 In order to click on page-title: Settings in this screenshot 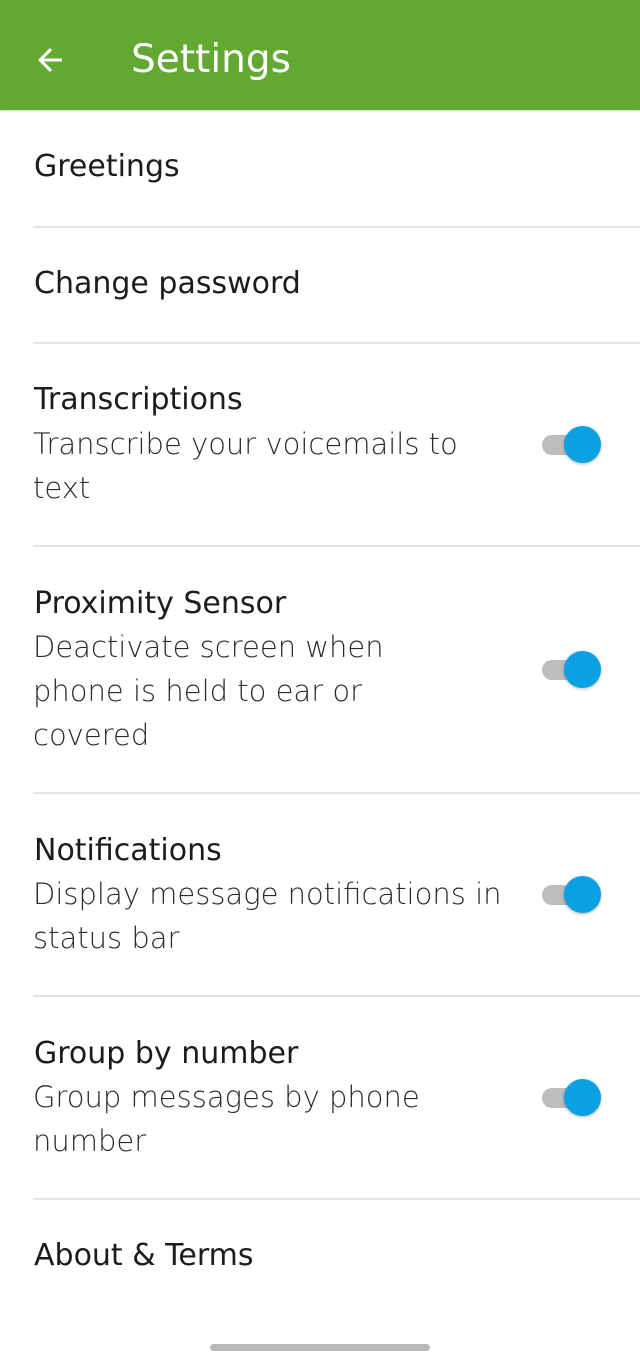, I will do `click(211, 59)`.